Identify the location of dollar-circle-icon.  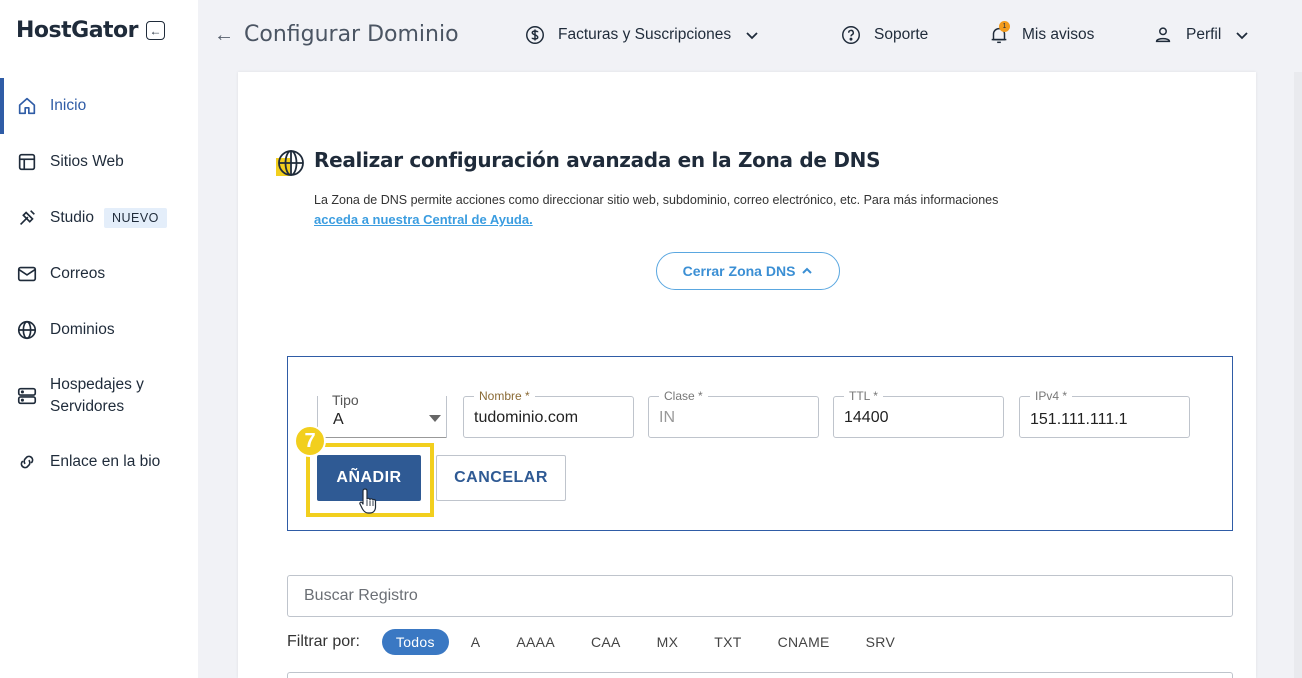
(535, 35).